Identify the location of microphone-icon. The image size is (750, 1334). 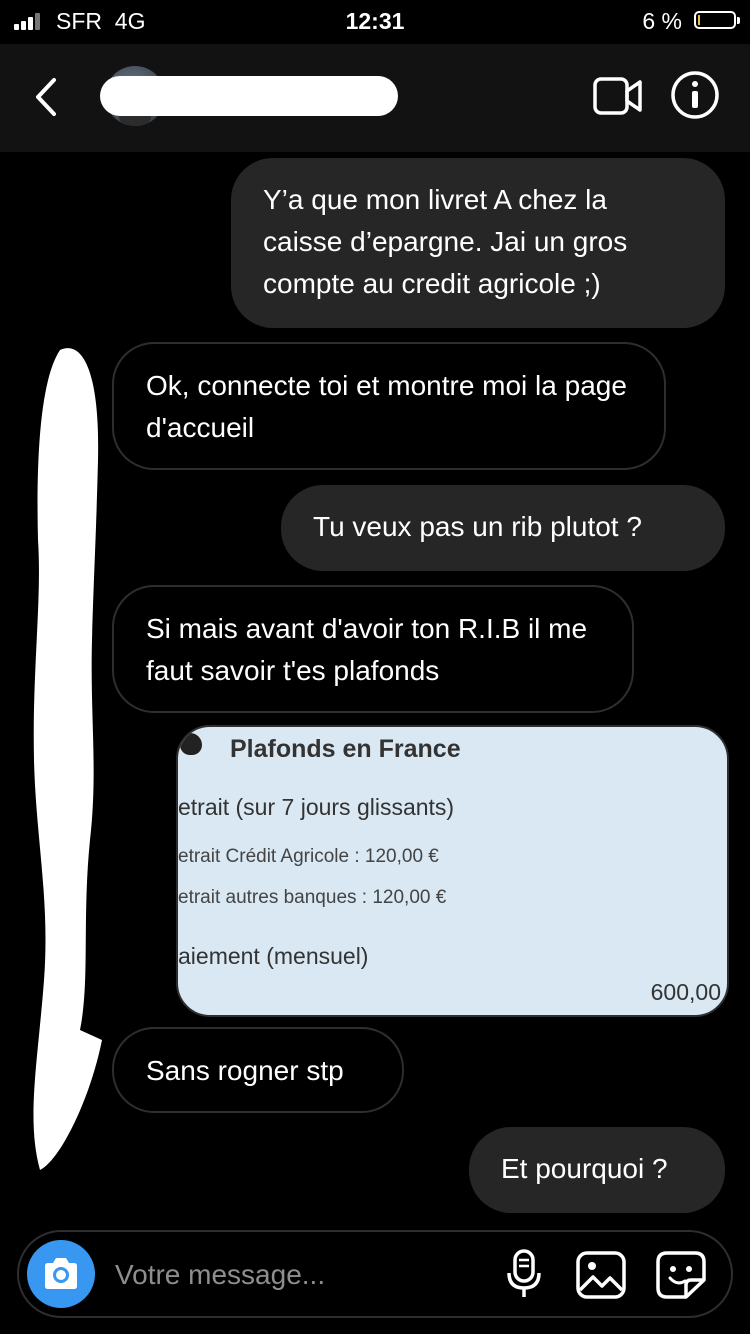
(524, 1273).